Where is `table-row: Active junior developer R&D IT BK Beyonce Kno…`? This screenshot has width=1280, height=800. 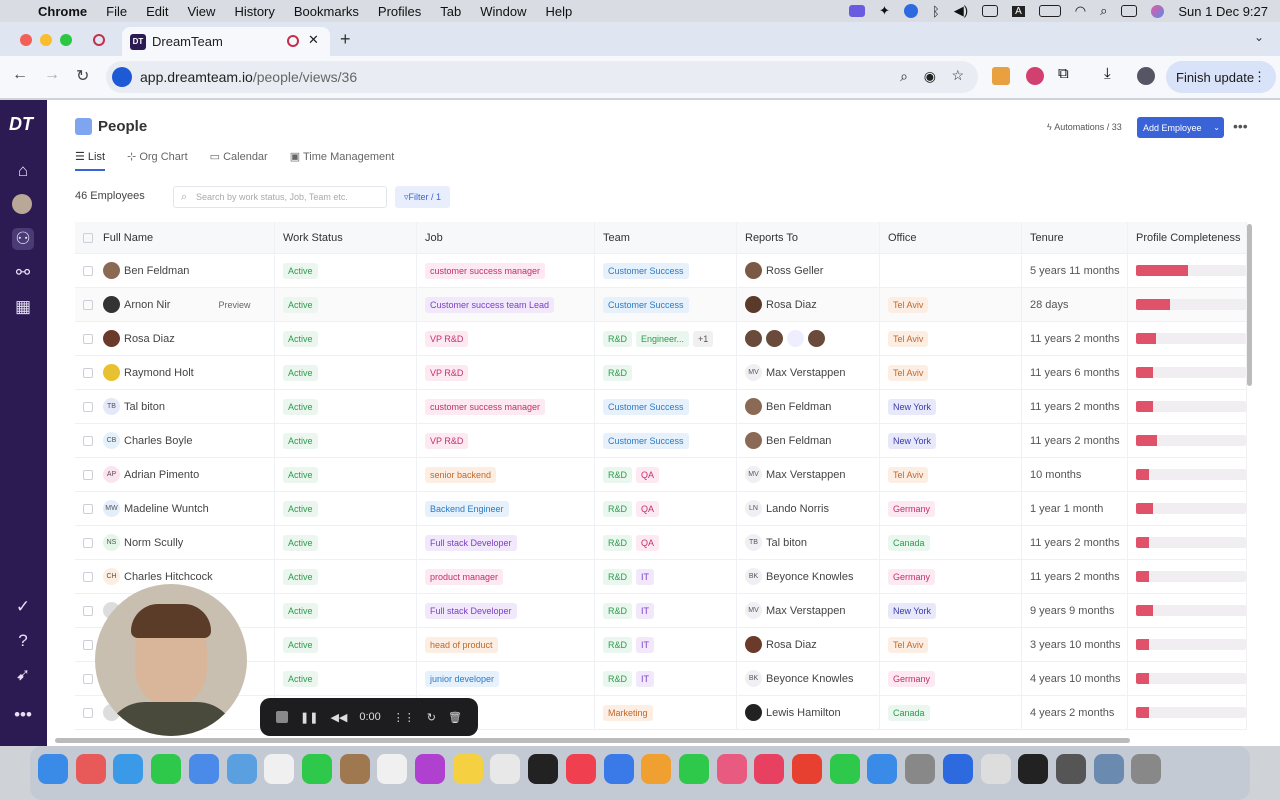 table-row: Active junior developer R&D IT BK Beyonce Kno… is located at coordinates (661, 679).